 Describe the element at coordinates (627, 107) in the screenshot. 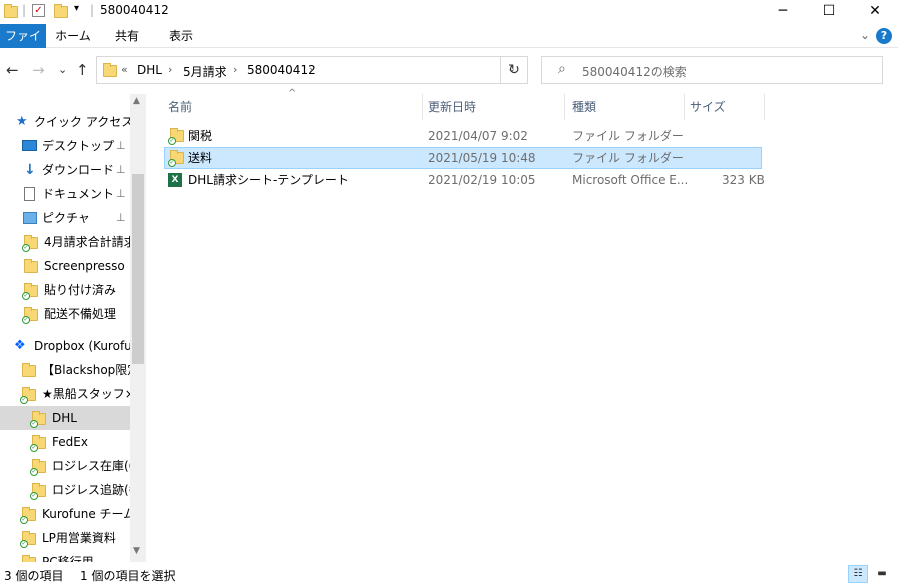

I see `column-header-type: 種類` at that location.